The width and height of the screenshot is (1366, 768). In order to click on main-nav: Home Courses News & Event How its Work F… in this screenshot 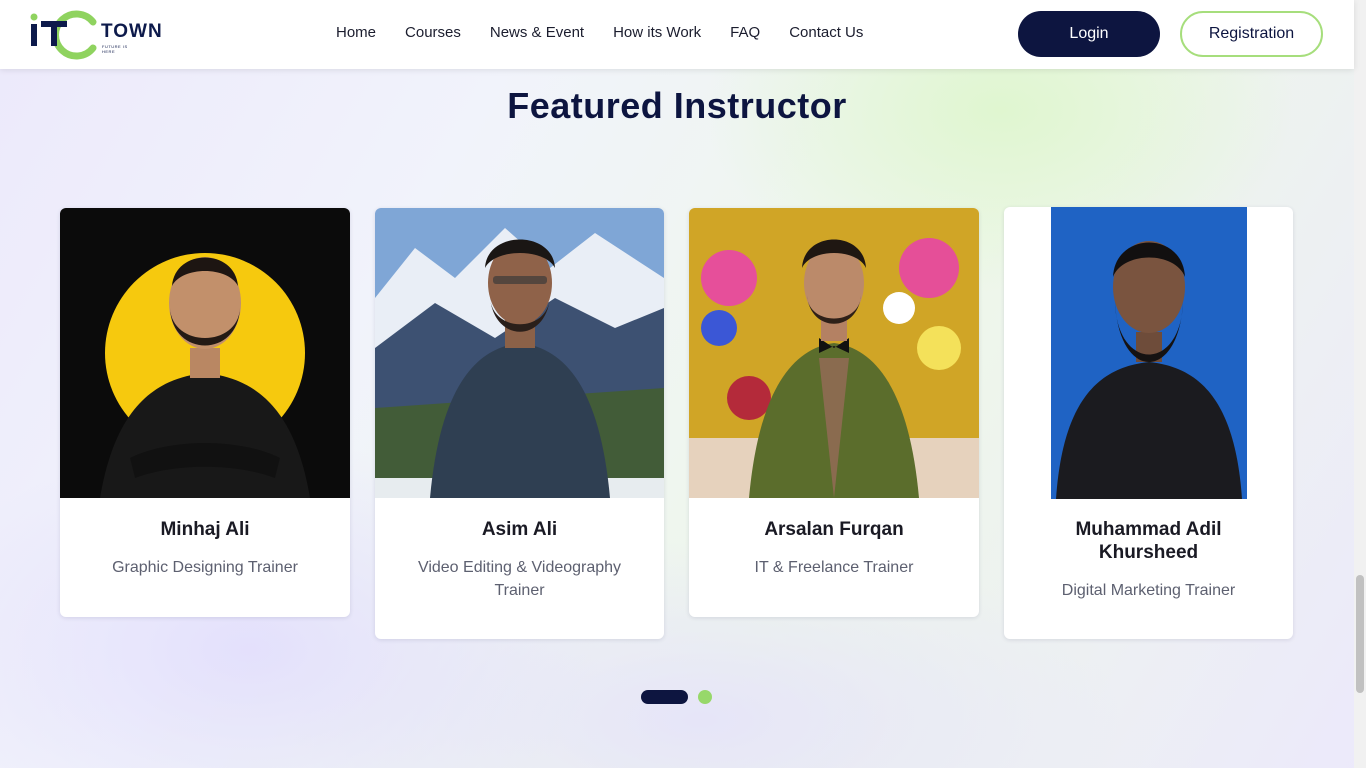, I will do `click(614, 32)`.